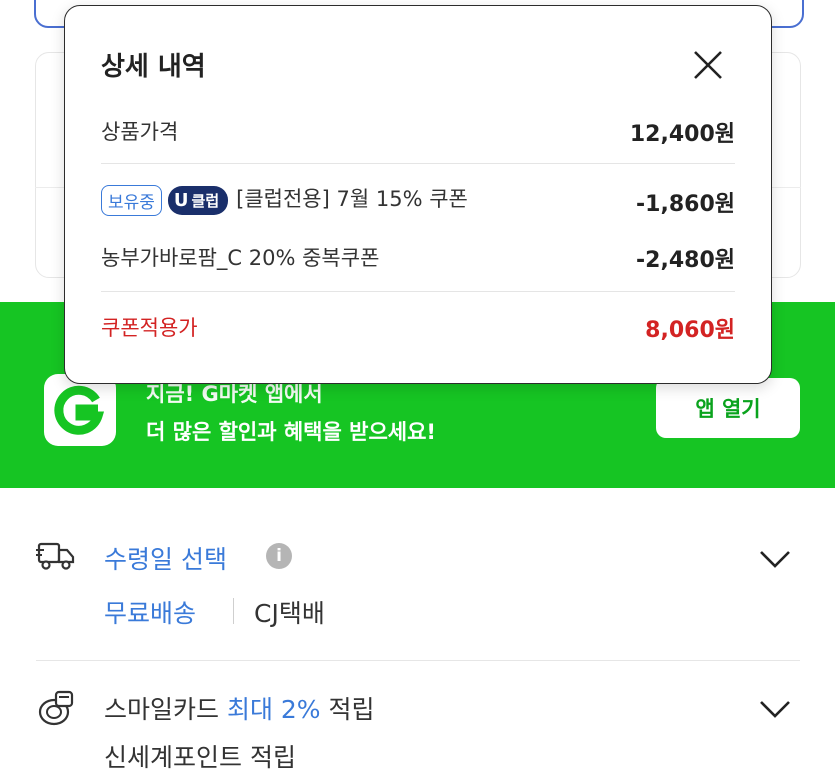 The width and height of the screenshot is (835, 780). I want to click on final-price-value: 8,060원, so click(690, 330).